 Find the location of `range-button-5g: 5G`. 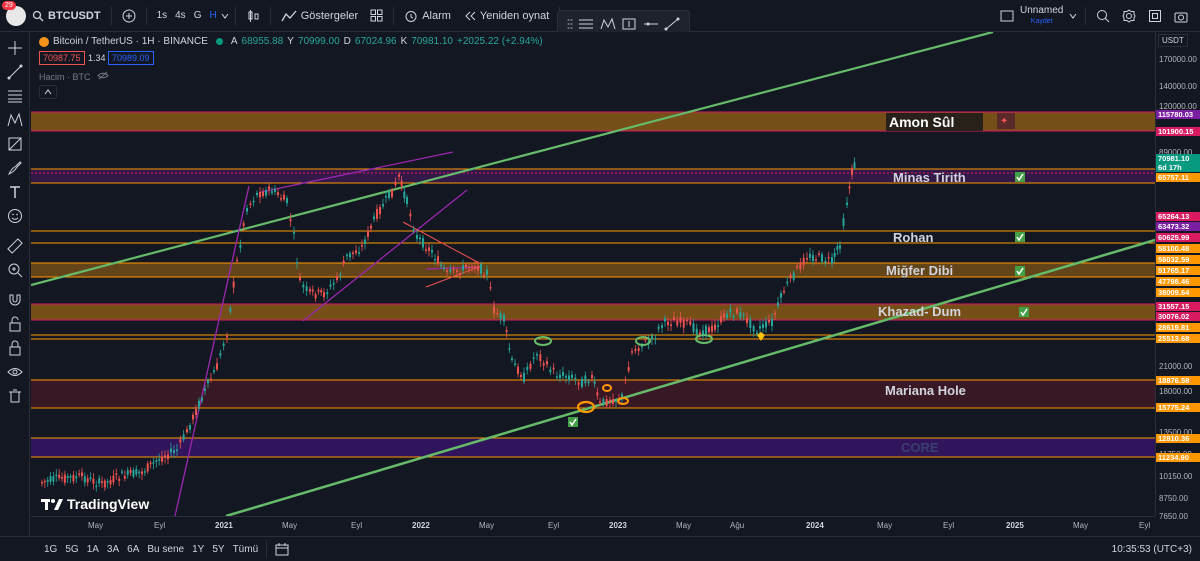

range-button-5g: 5G is located at coordinates (71, 549).